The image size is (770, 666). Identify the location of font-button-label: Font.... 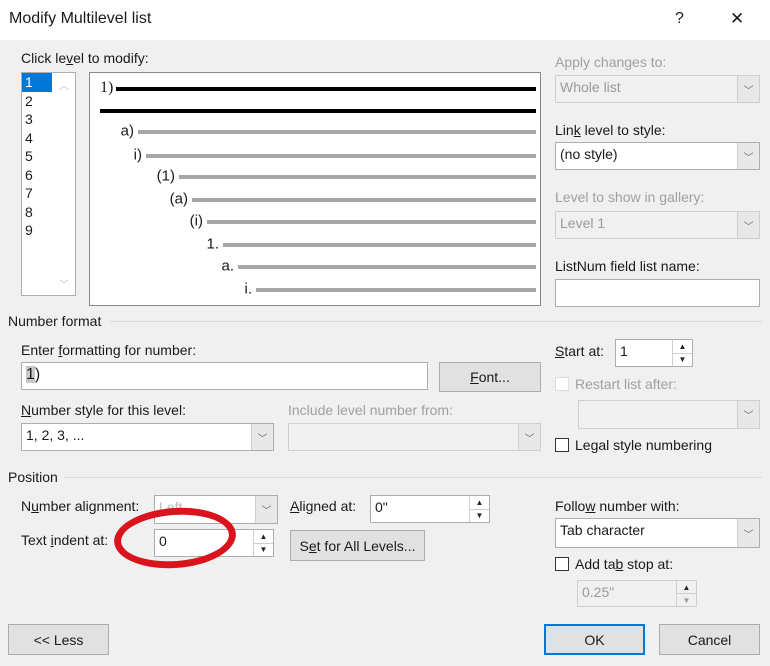
(490, 377).